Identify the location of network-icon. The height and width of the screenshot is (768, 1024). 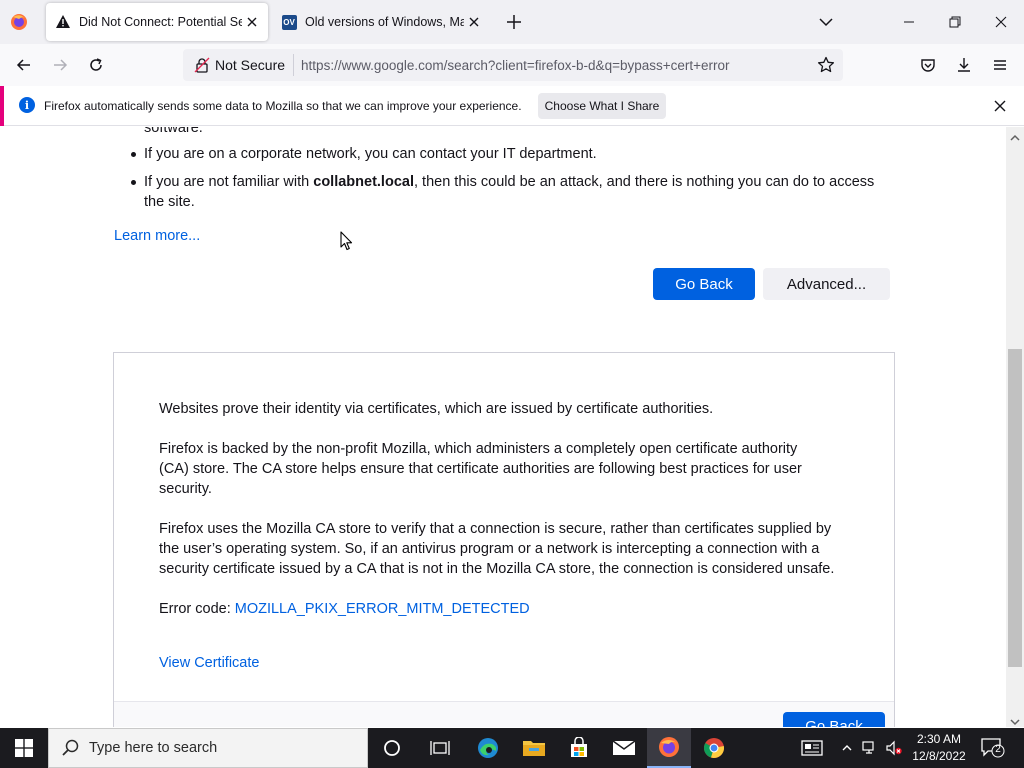
(870, 748).